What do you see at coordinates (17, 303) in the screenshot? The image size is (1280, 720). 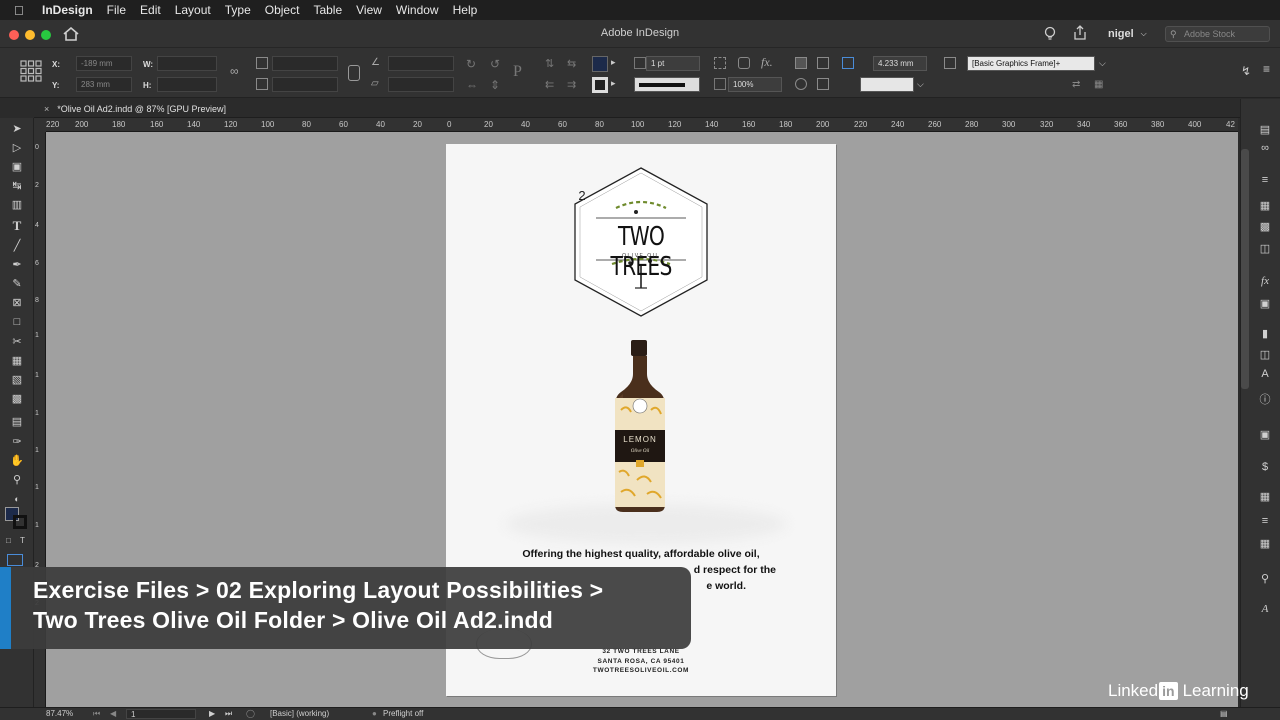 I see `rectangle-frame-tool-icon: ⊠` at bounding box center [17, 303].